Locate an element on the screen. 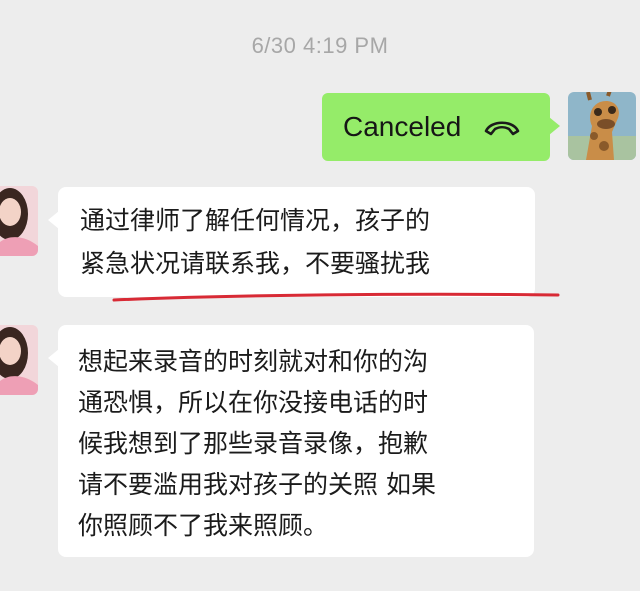 This screenshot has height=591, width=640. message-line: 你照顾不了我来照顾。 is located at coordinates (203, 525).